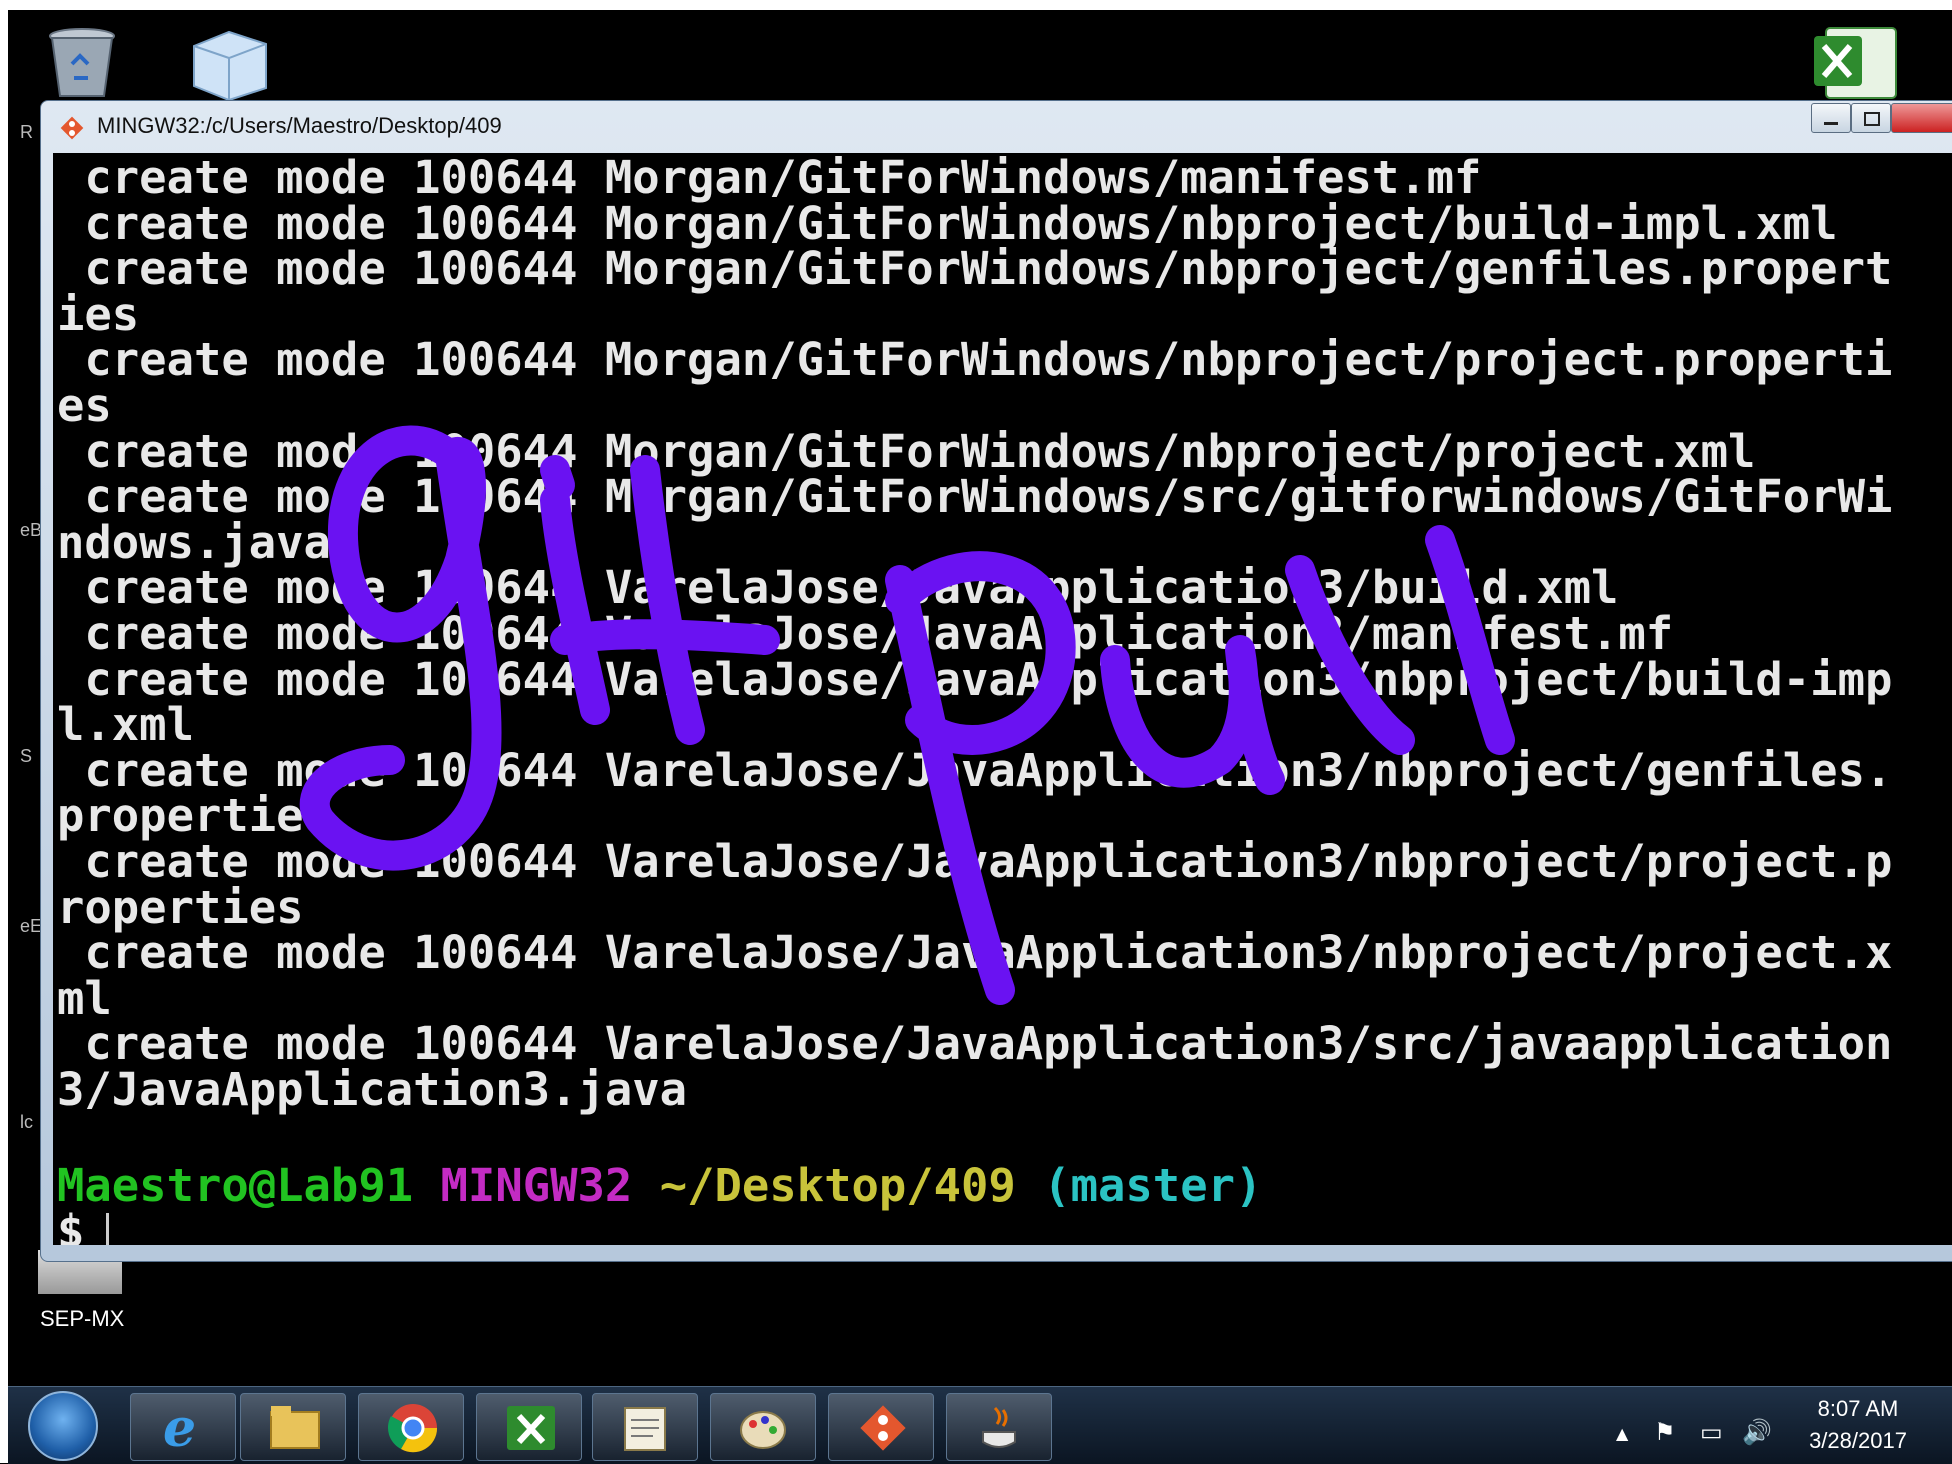  What do you see at coordinates (26, 132) in the screenshot?
I see `desktop-edge-letter: R` at bounding box center [26, 132].